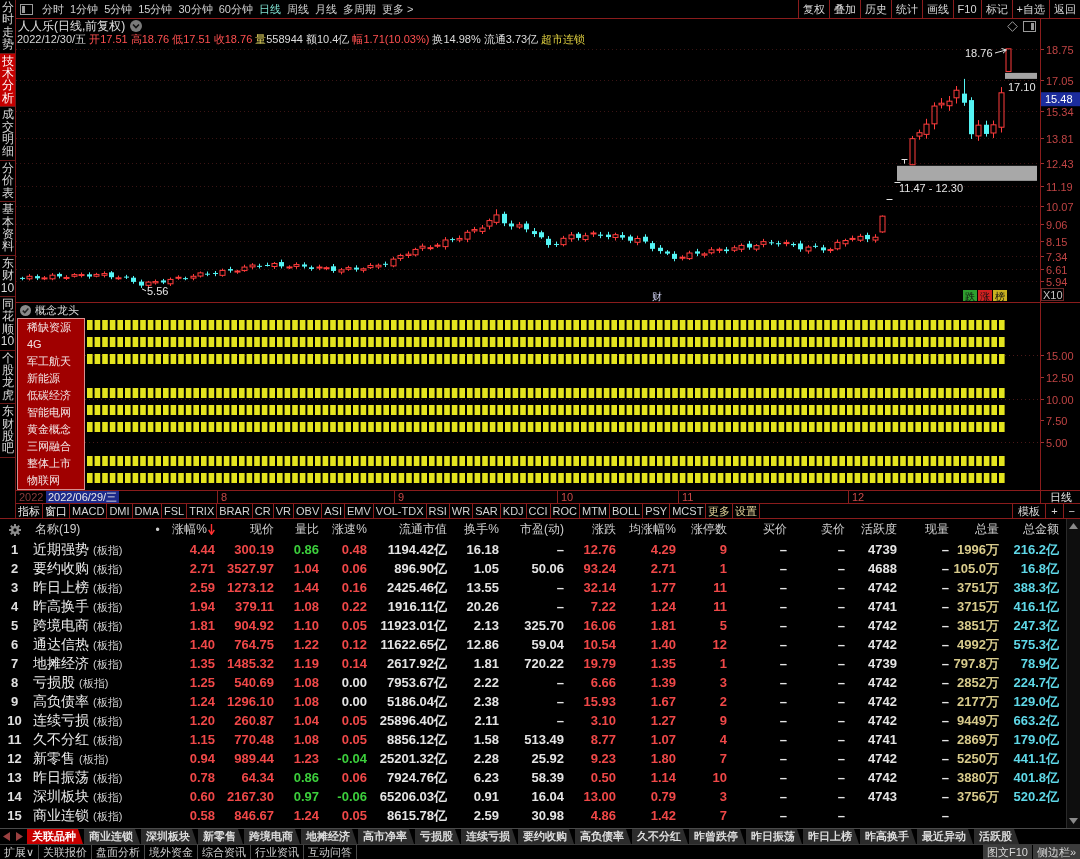 This screenshot has width=1080, height=859. What do you see at coordinates (359, 511) in the screenshot?
I see `indicator-tab: EMV` at bounding box center [359, 511].